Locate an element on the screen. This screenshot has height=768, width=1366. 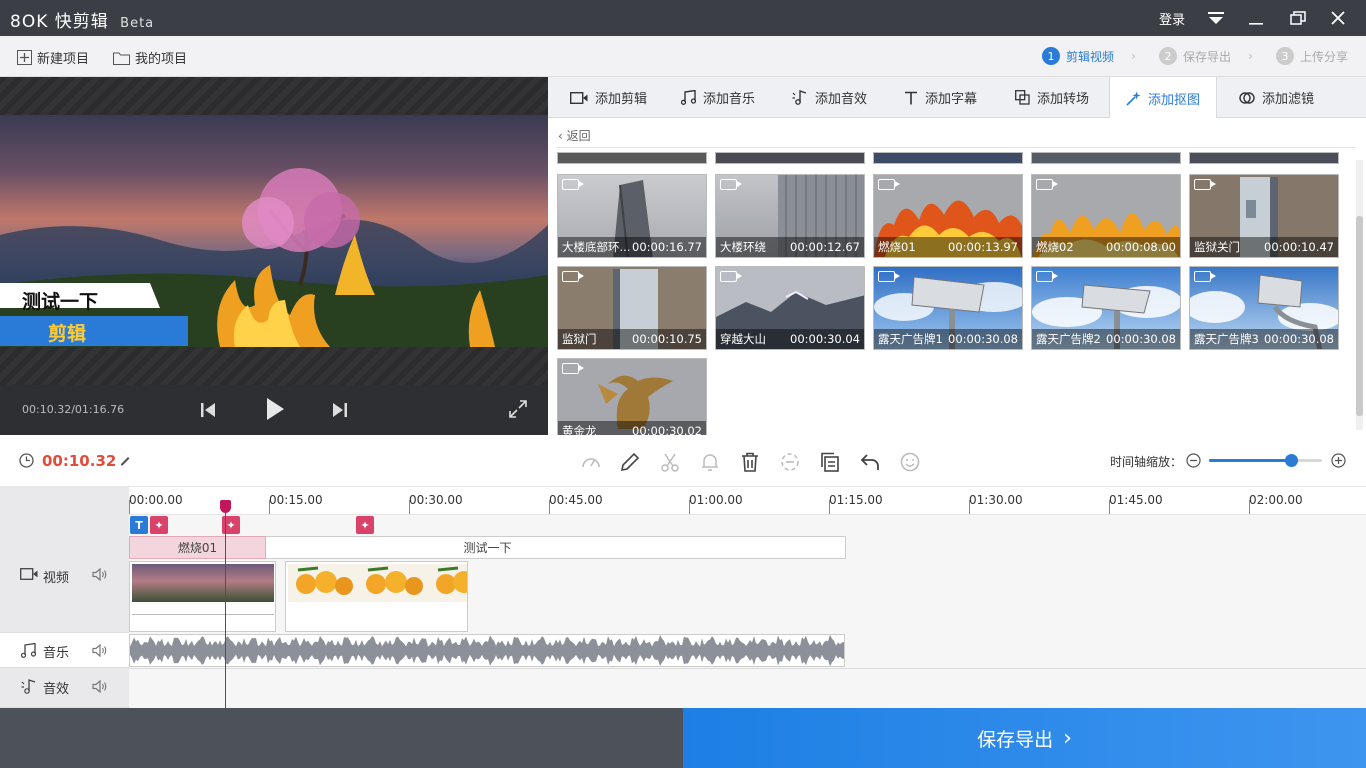
maximize-button is located at coordinates (1298, 18).